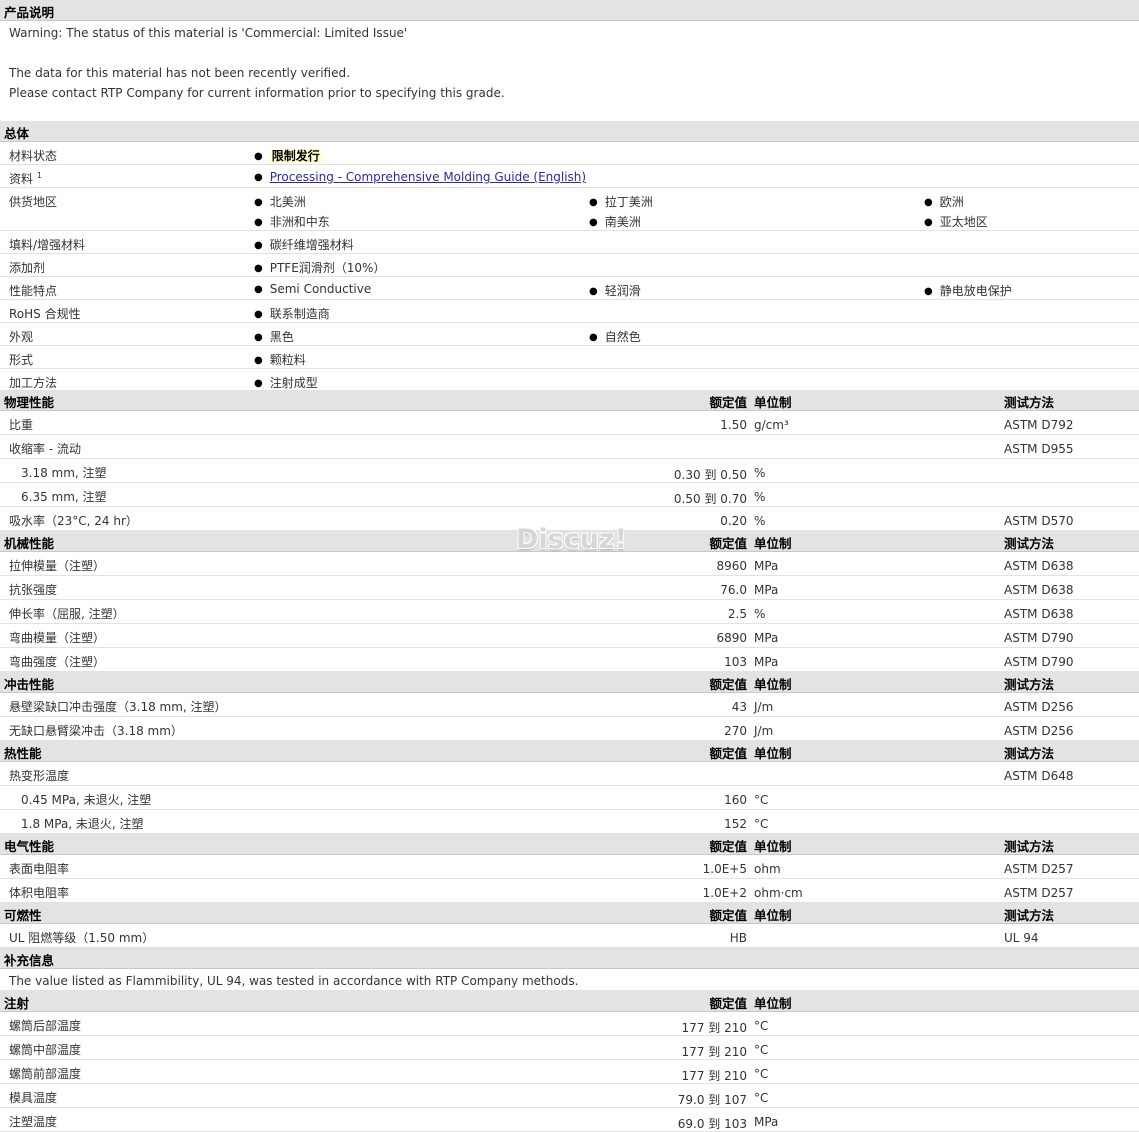 The height and width of the screenshot is (1132, 1139). What do you see at coordinates (295, 156) in the screenshot?
I see `status-value: 限制发行` at bounding box center [295, 156].